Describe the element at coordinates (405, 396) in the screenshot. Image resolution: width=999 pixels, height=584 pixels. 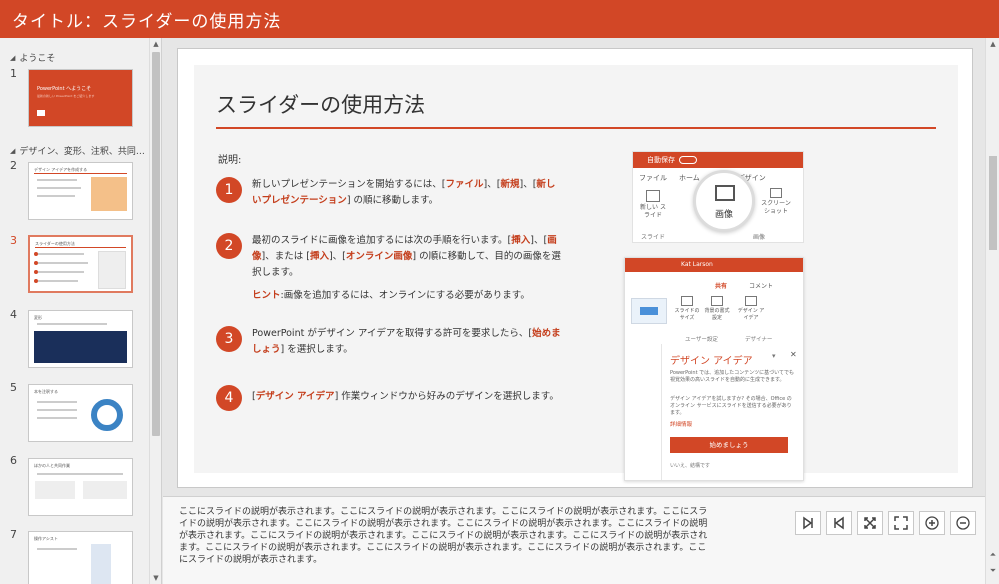
I see `step-text-4: [デザイン アイデア] 作業ウィンドウから好みのデザインを選択します。` at that location.